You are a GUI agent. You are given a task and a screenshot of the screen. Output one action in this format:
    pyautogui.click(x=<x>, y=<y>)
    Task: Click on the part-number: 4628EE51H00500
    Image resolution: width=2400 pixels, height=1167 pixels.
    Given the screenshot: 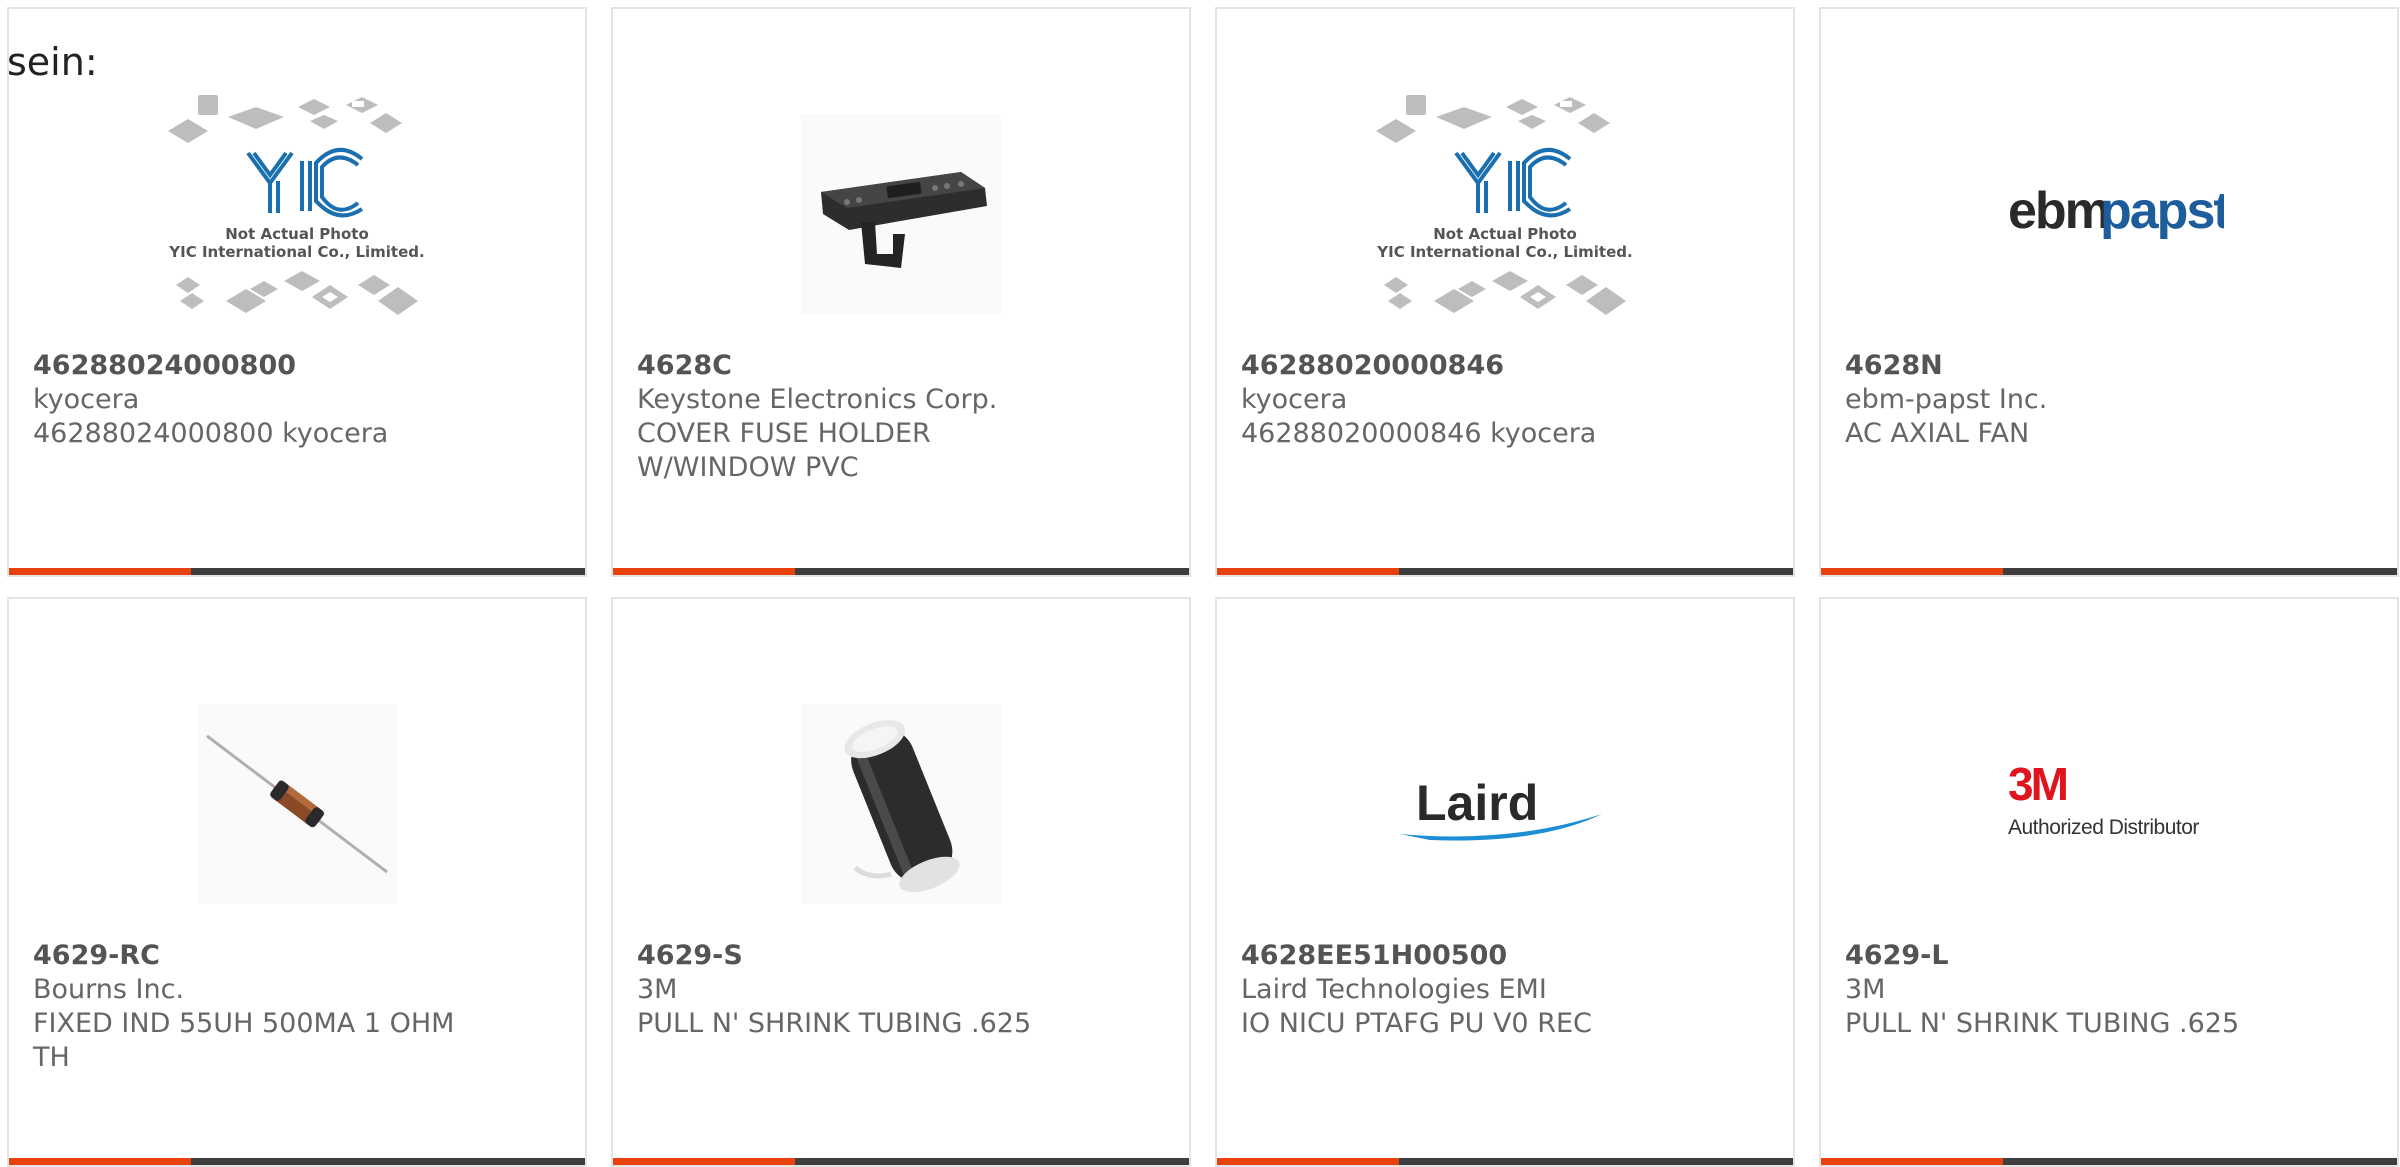 What is the action you would take?
    pyautogui.click(x=1505, y=956)
    